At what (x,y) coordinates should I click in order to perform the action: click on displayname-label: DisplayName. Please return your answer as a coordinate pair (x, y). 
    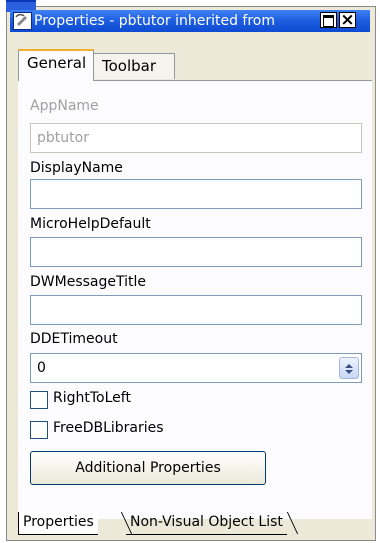
    Looking at the image, I should click on (76, 168).